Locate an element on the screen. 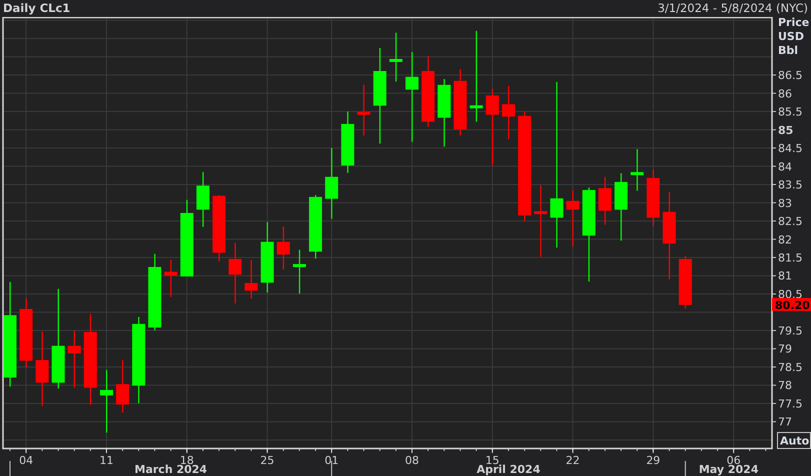 The image size is (811, 476). month-label: May 2024 is located at coordinates (728, 469).